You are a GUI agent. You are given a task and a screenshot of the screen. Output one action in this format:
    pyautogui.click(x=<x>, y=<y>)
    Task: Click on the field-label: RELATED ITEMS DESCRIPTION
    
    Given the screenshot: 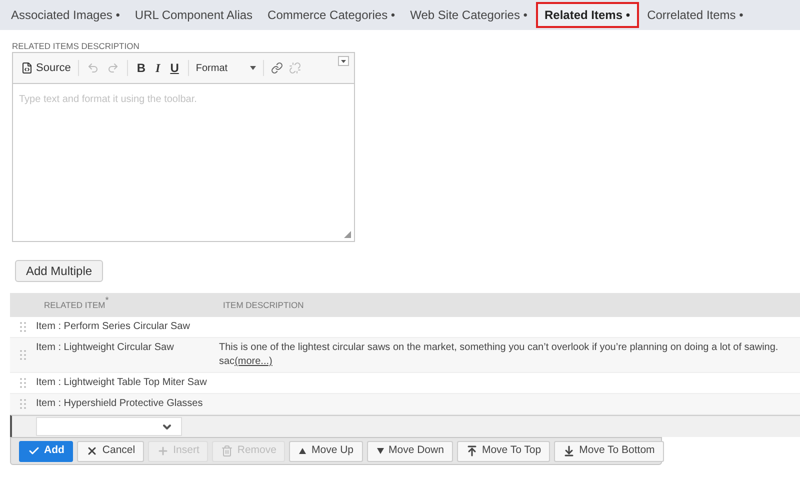 What is the action you would take?
    pyautogui.click(x=76, y=46)
    